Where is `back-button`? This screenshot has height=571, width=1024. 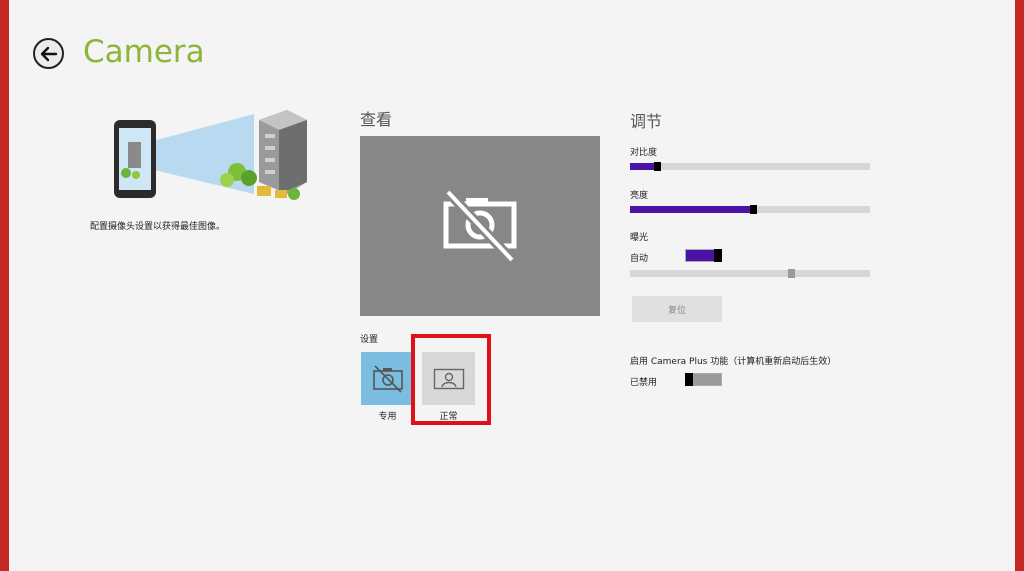
back-button is located at coordinates (48, 53).